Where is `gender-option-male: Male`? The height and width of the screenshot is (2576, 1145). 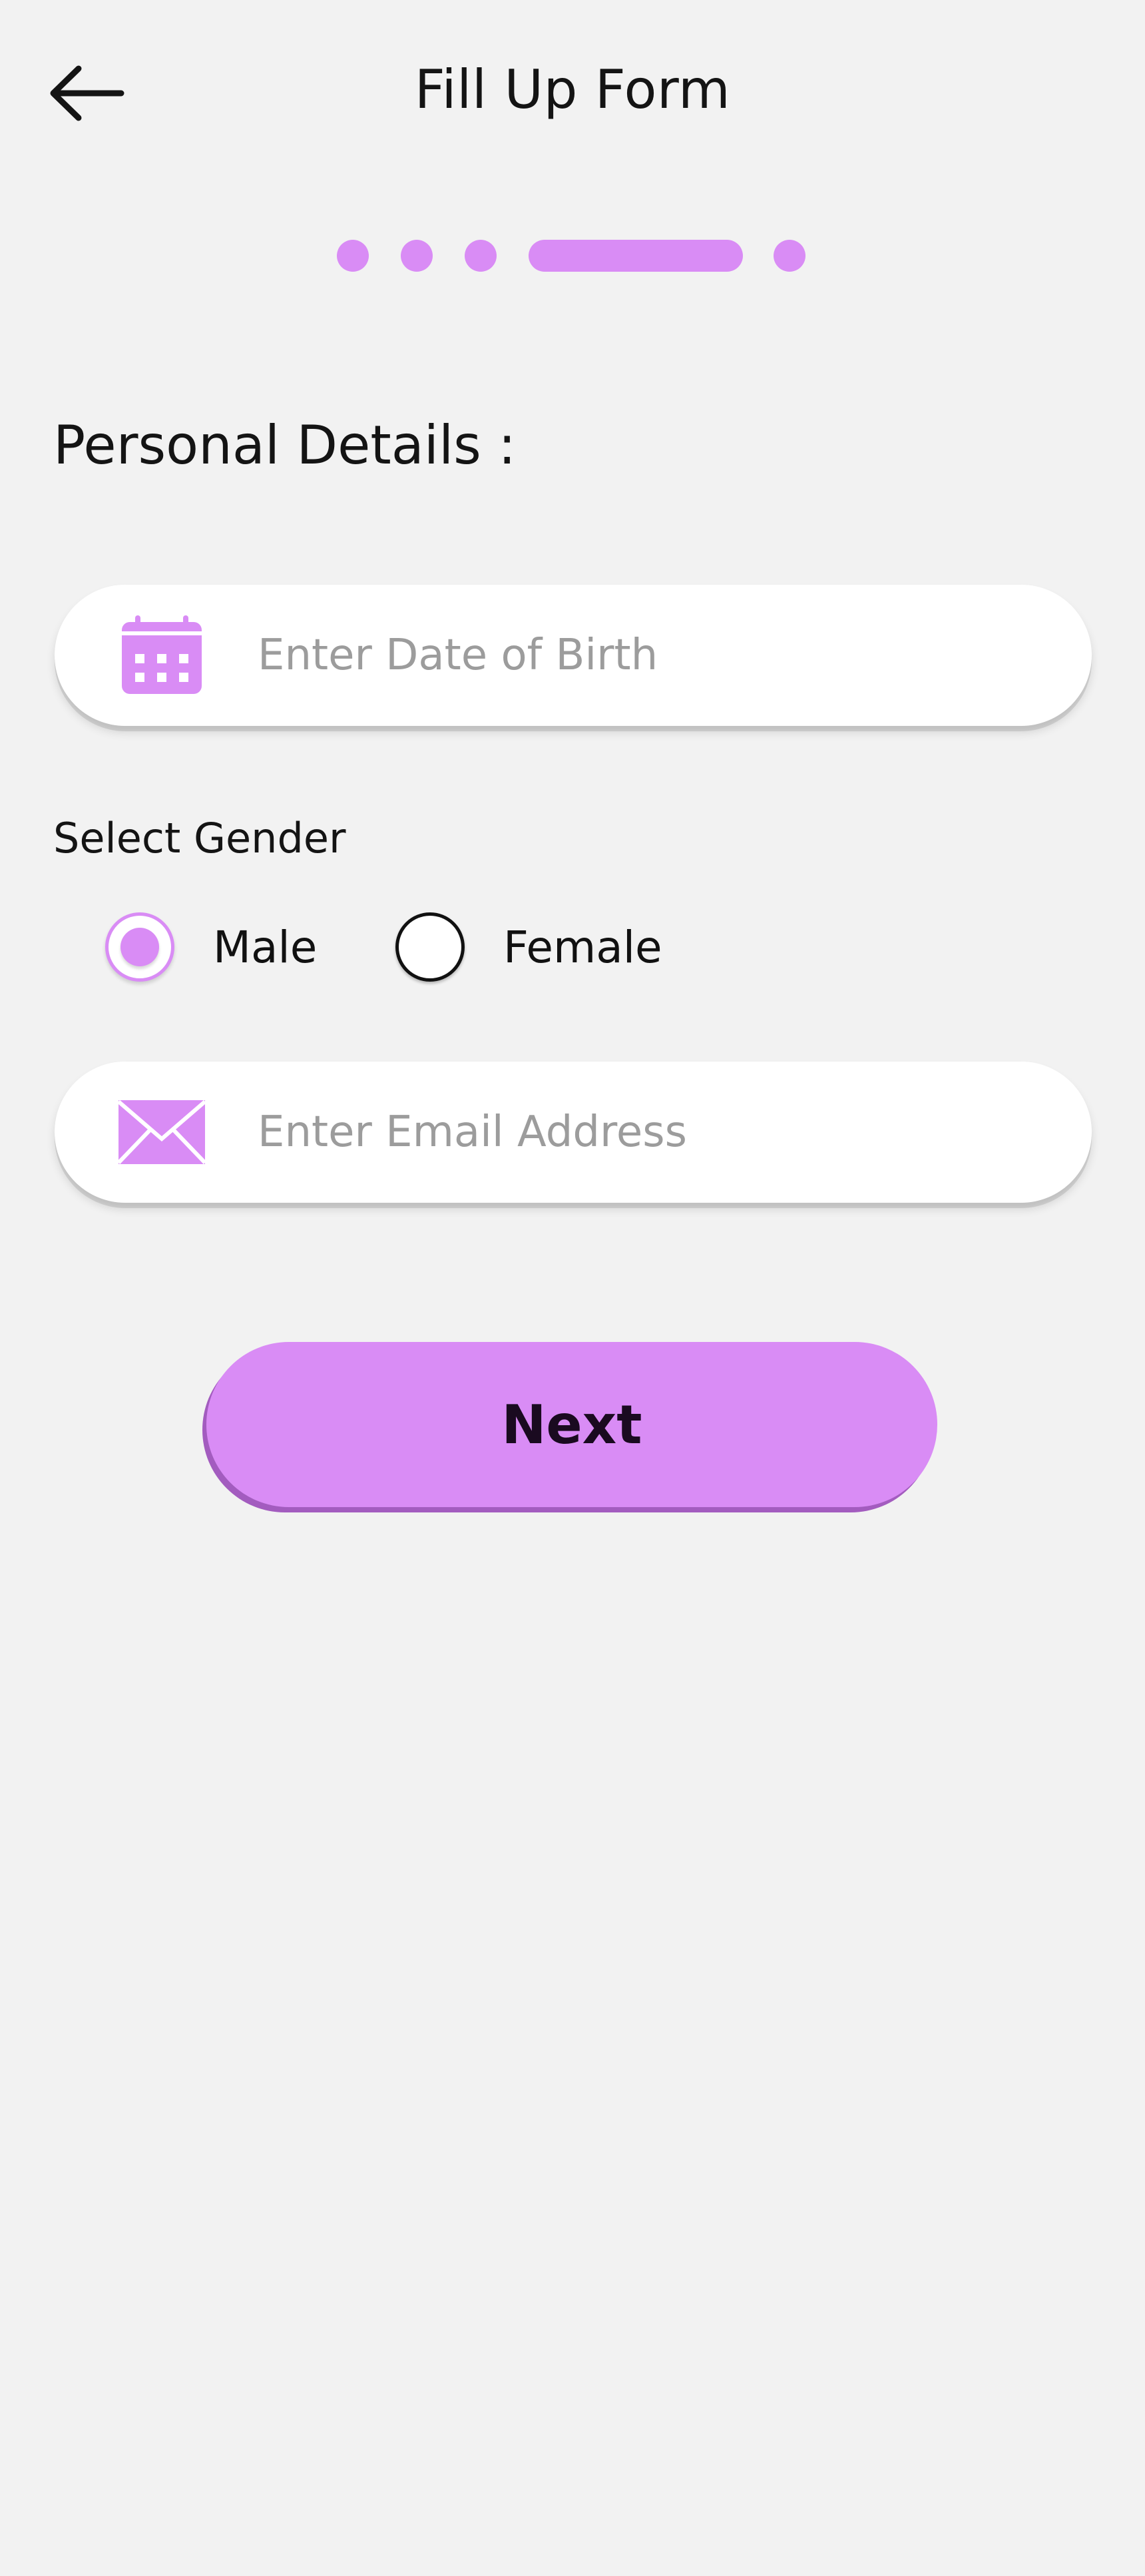 gender-option-male: Male is located at coordinates (211, 947).